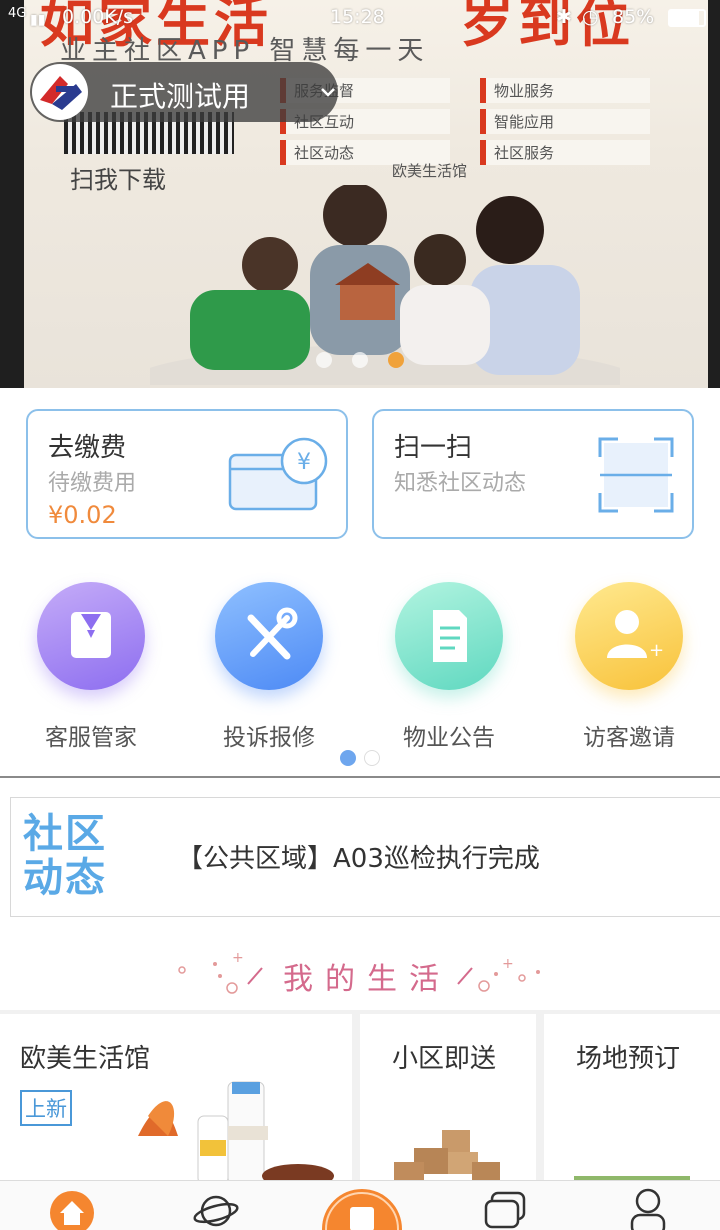 The image size is (720, 1230). Describe the element at coordinates (91, 636) in the screenshot. I see `butler-icon` at that location.